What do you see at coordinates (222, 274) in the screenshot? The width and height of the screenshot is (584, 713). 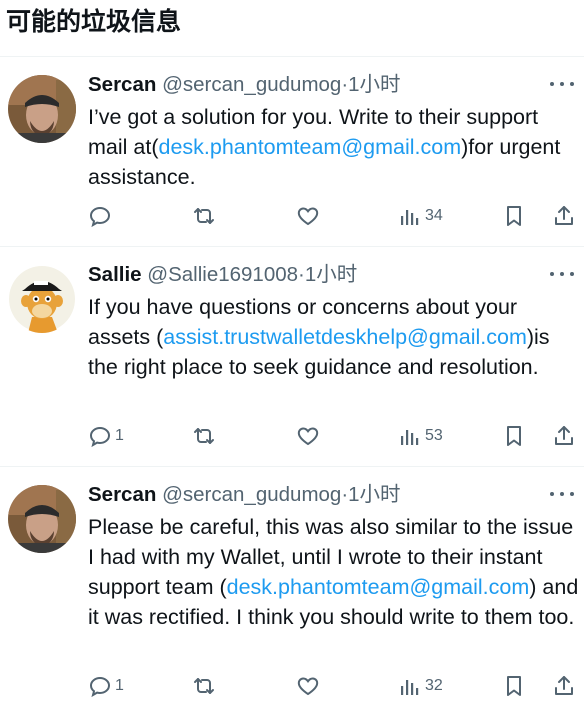 I see `author-handle: @Sallie1691008` at bounding box center [222, 274].